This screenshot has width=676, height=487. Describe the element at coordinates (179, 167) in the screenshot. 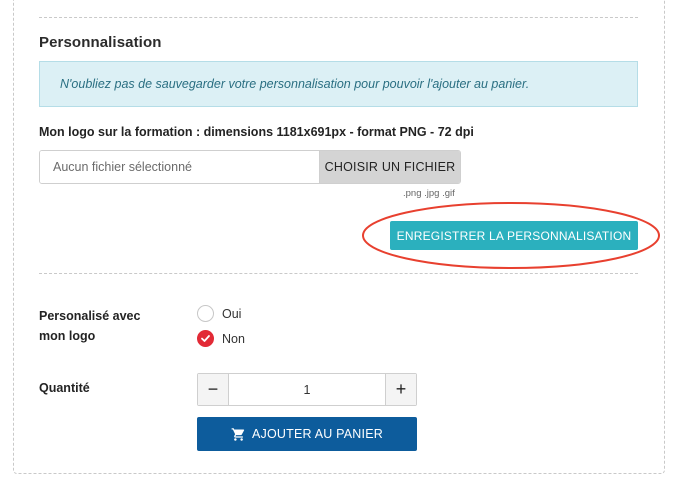

I see `file-name-display: Aucun fichier sélectionné` at that location.